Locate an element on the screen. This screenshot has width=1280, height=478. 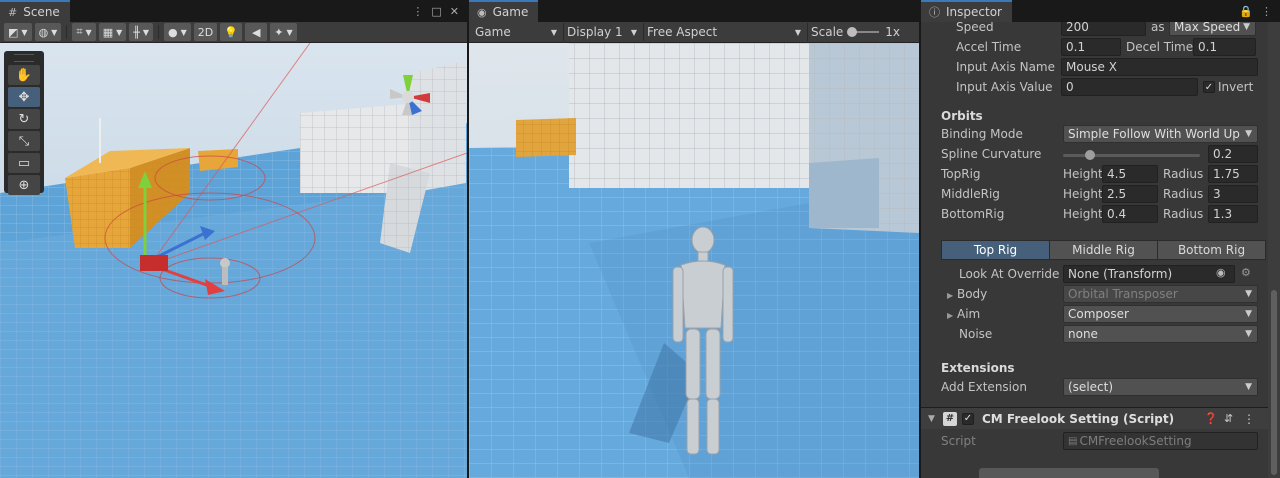
spline-curvature-slider is located at coordinates (1131, 155).